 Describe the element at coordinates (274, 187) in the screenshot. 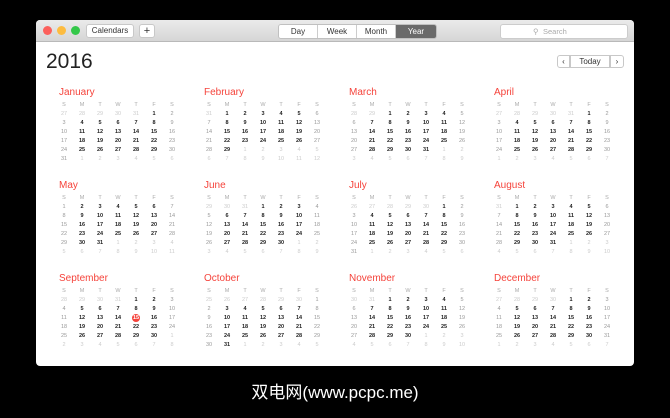

I see `month-title: June` at that location.